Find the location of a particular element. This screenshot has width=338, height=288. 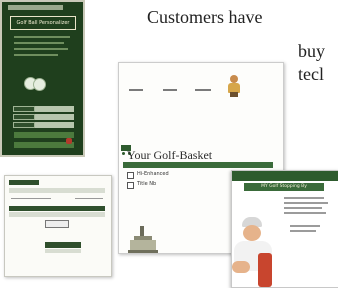

order-form-card is located at coordinates (58, 226).